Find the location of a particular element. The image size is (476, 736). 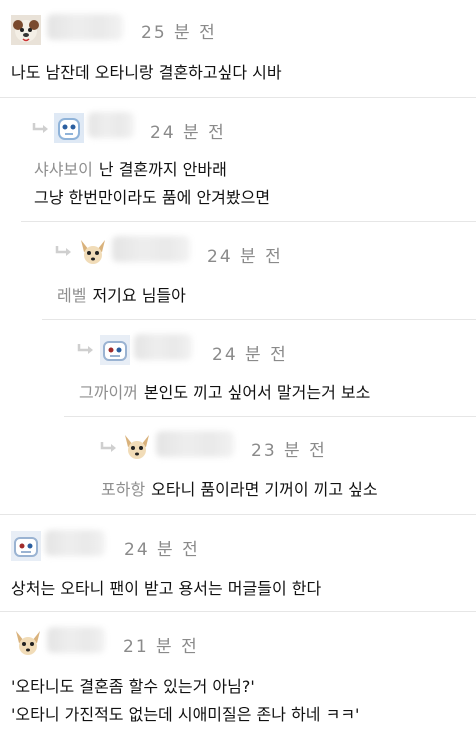

mention: 레벨 is located at coordinates (71, 295).